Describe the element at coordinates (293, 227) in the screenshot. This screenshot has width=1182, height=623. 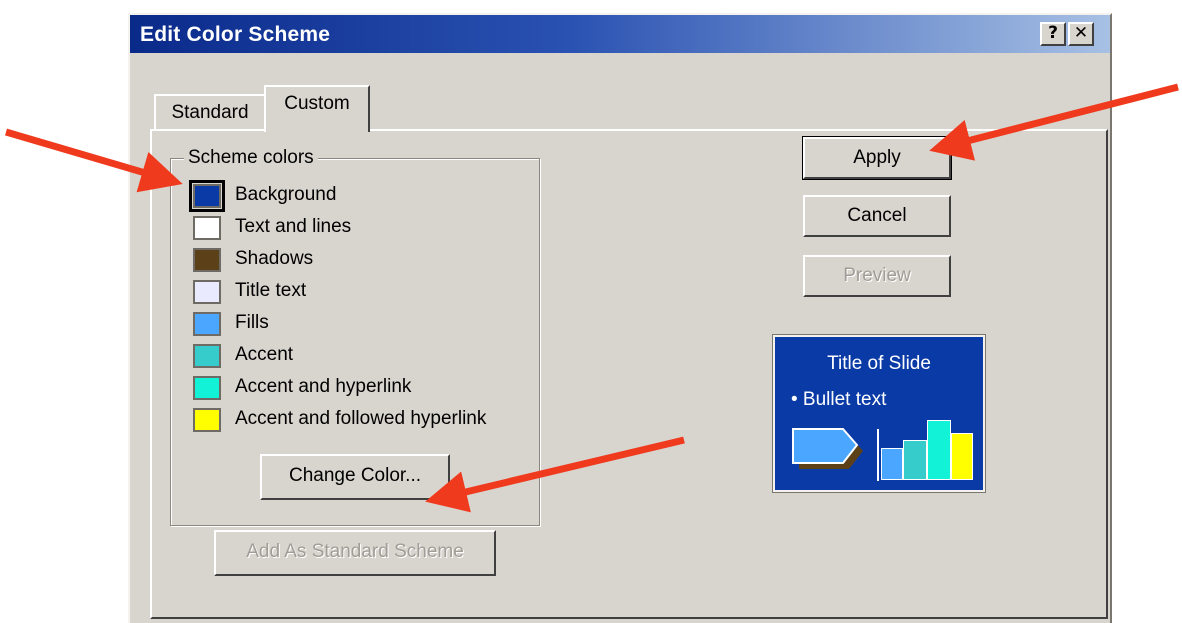
I see `color-label-text-and-lines: Text and lines` at that location.